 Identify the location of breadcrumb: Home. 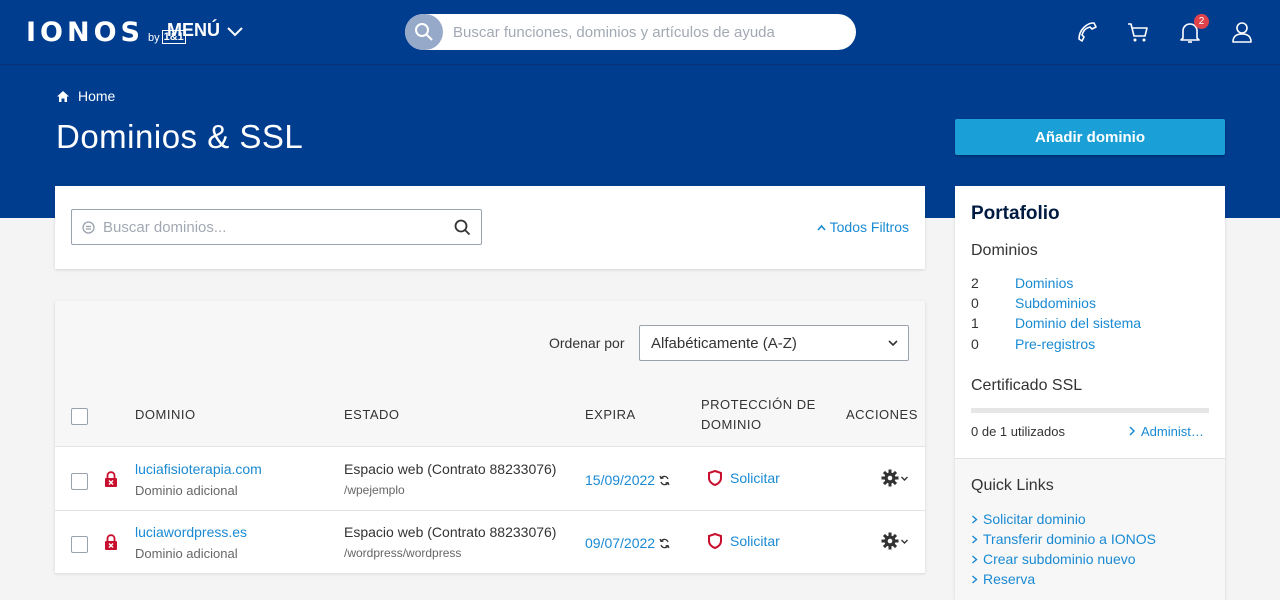
(85, 96).